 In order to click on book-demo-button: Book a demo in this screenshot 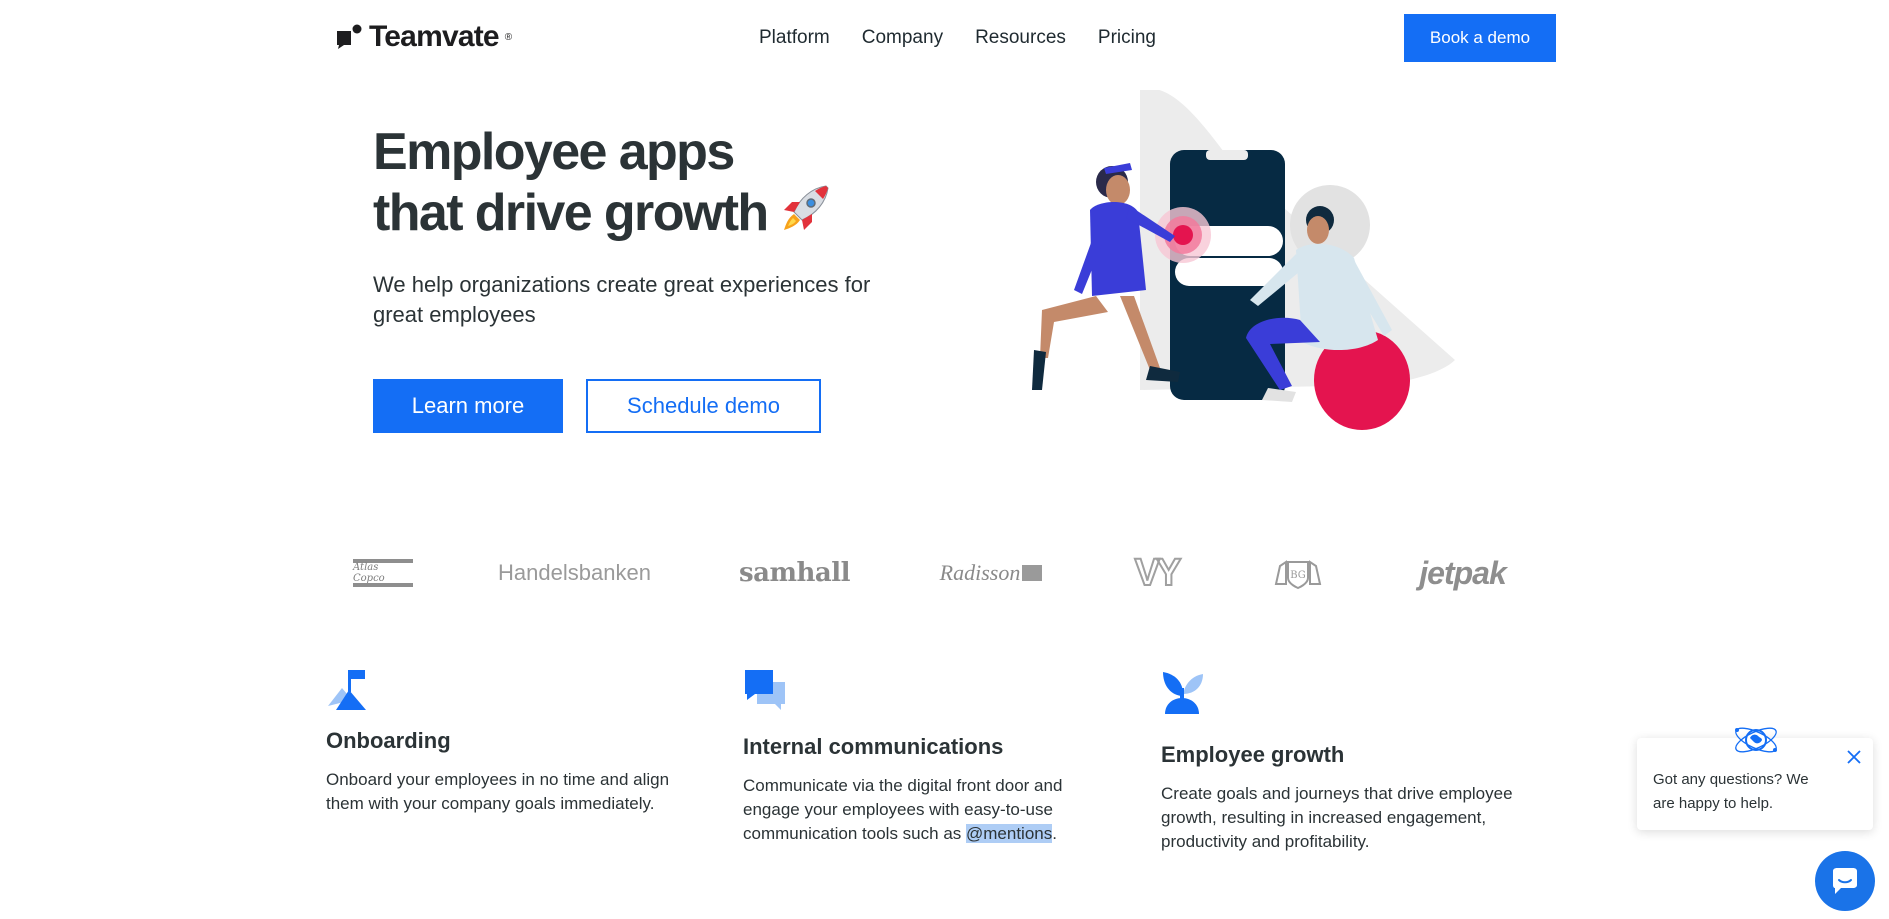, I will do `click(1480, 38)`.